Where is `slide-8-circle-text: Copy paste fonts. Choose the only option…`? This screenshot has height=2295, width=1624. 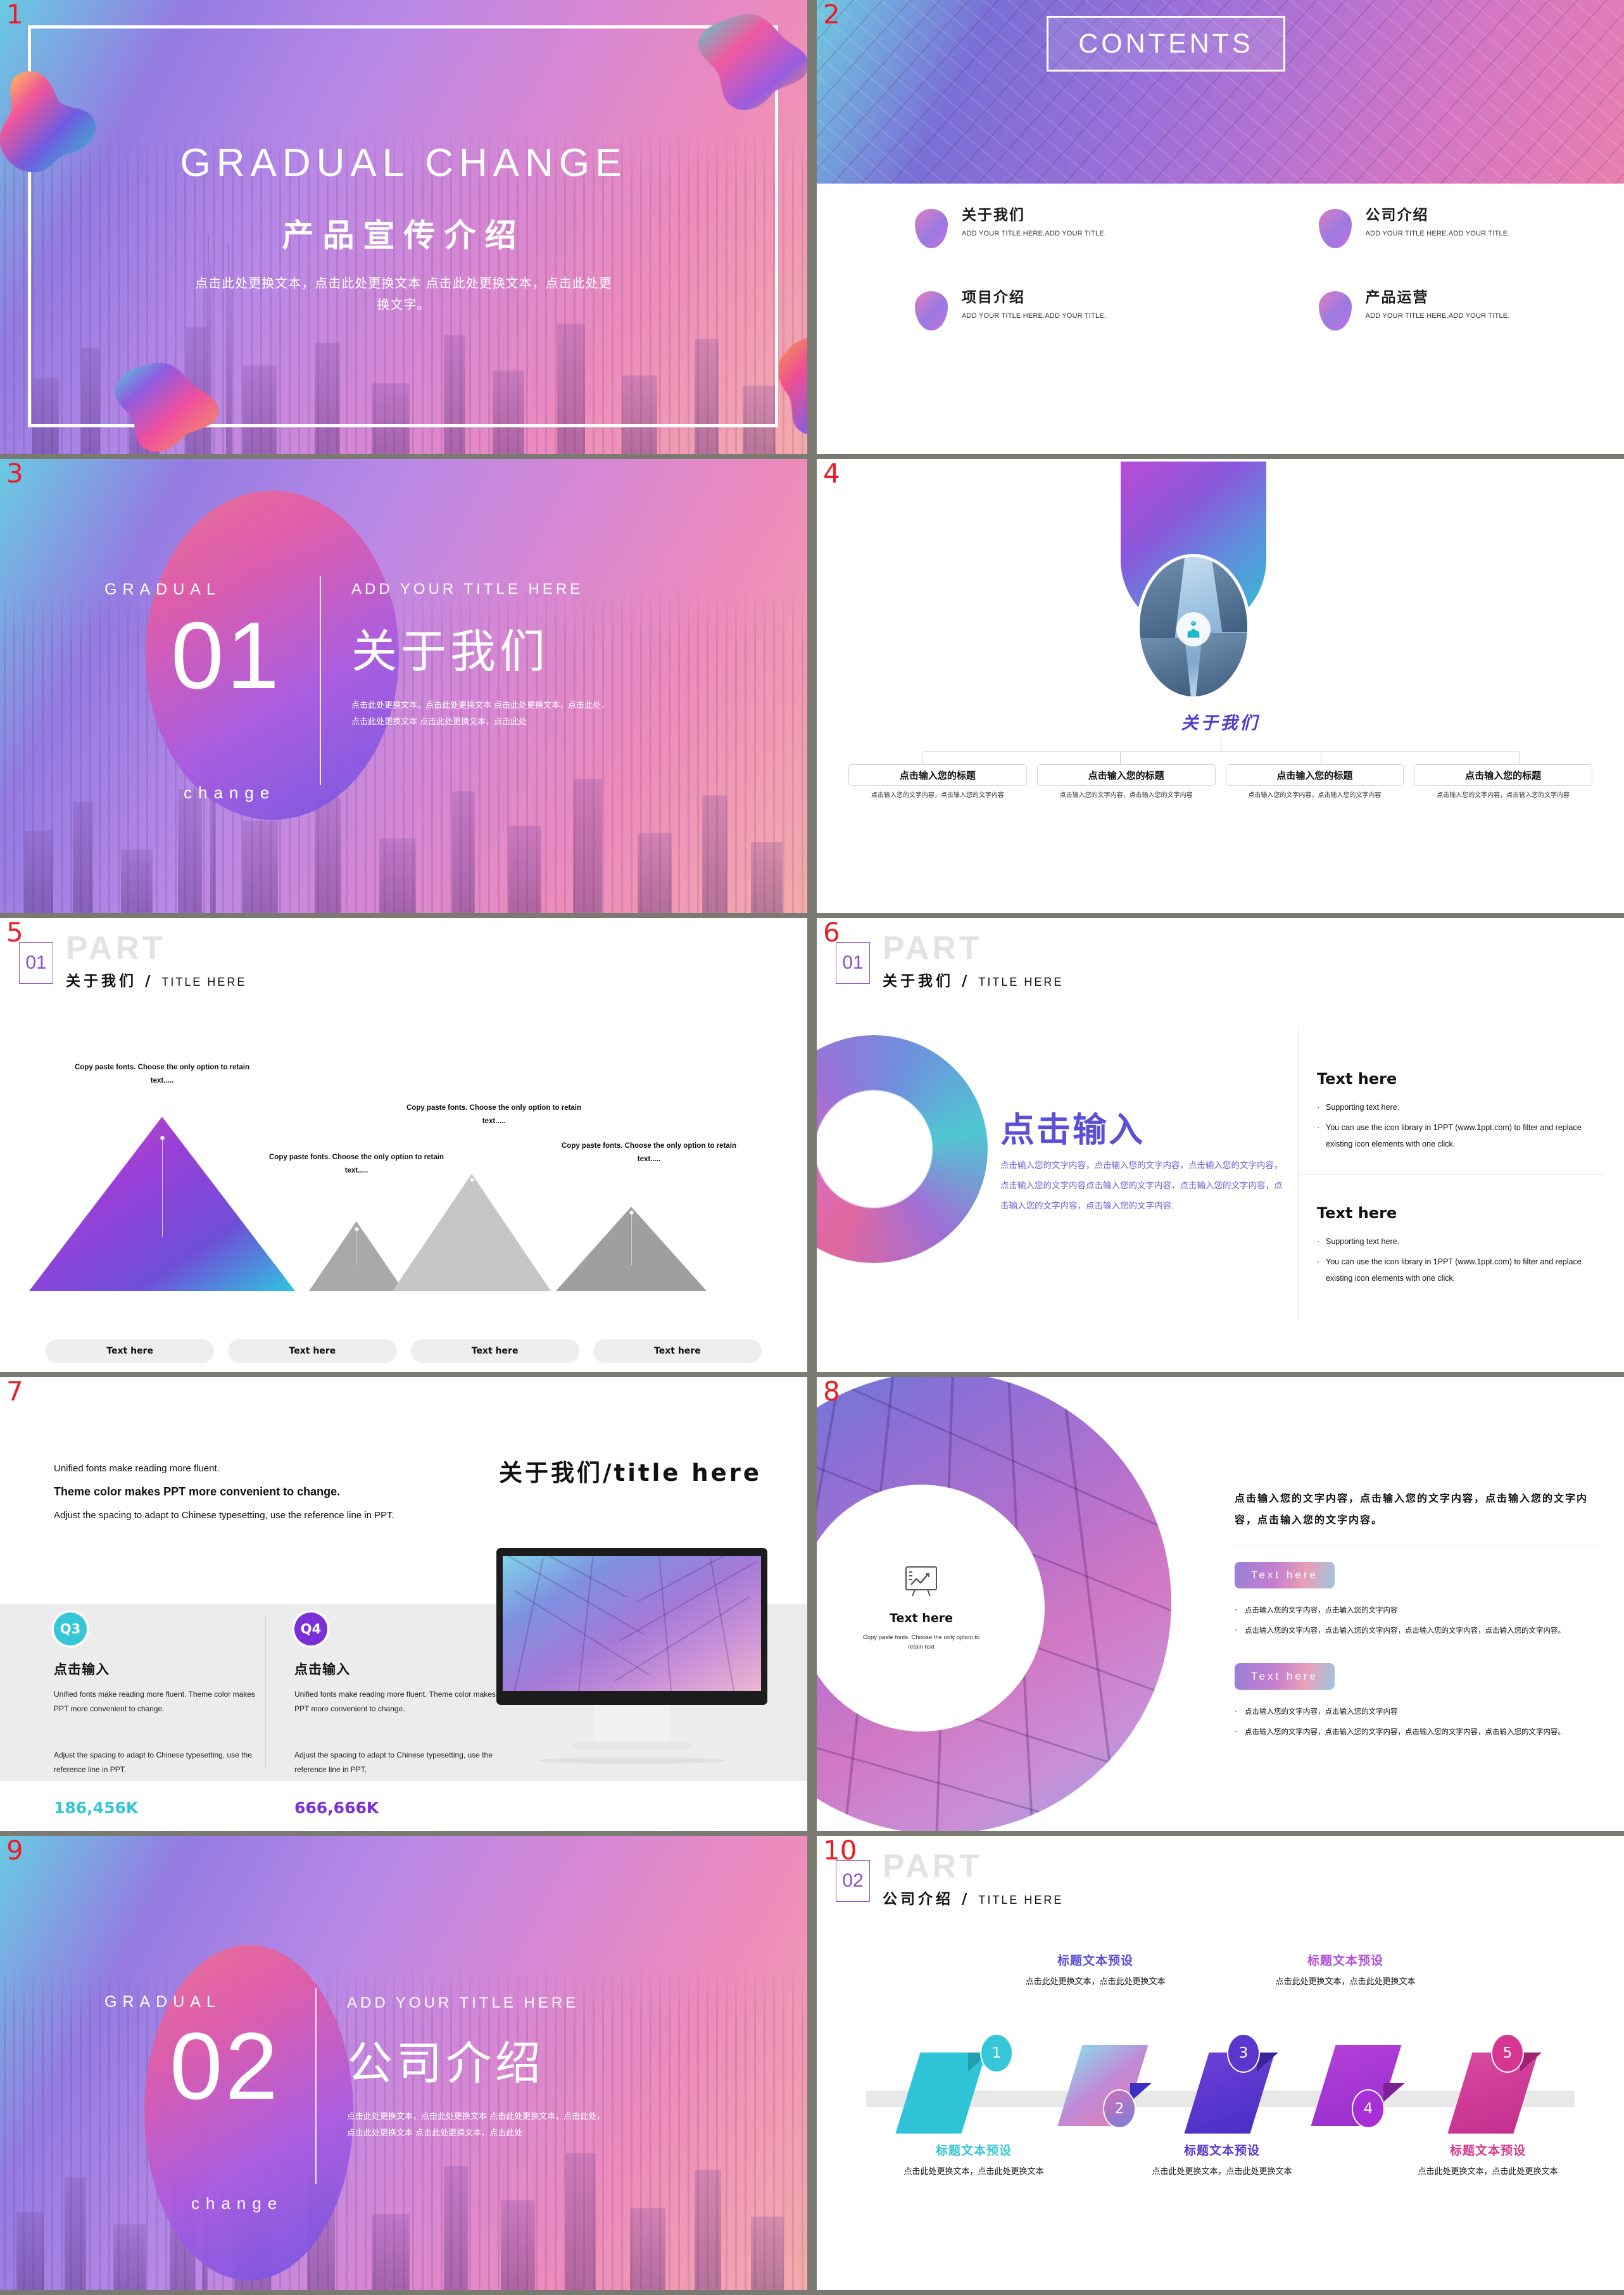
slide-8-circle-text: Copy paste fonts. Choose the only option… is located at coordinates (921, 1642).